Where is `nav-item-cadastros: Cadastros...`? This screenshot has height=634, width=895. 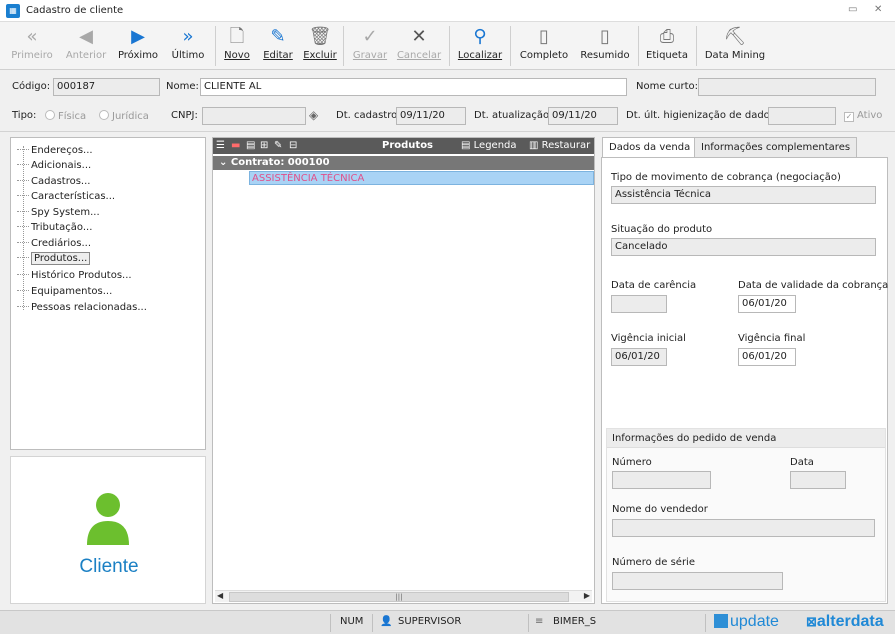 nav-item-cadastros: Cadastros... is located at coordinates (53, 183).